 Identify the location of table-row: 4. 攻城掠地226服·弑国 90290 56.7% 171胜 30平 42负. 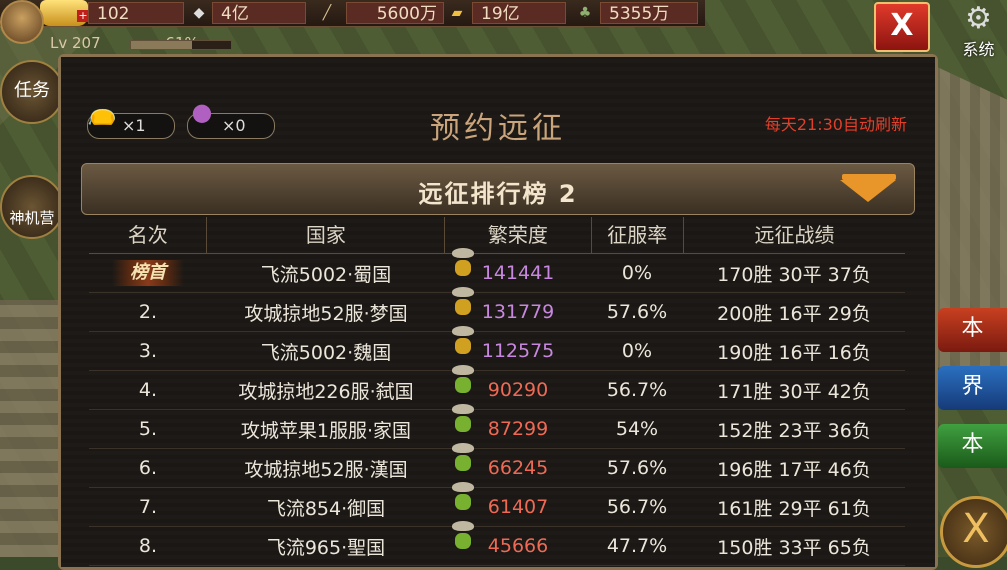
(497, 387).